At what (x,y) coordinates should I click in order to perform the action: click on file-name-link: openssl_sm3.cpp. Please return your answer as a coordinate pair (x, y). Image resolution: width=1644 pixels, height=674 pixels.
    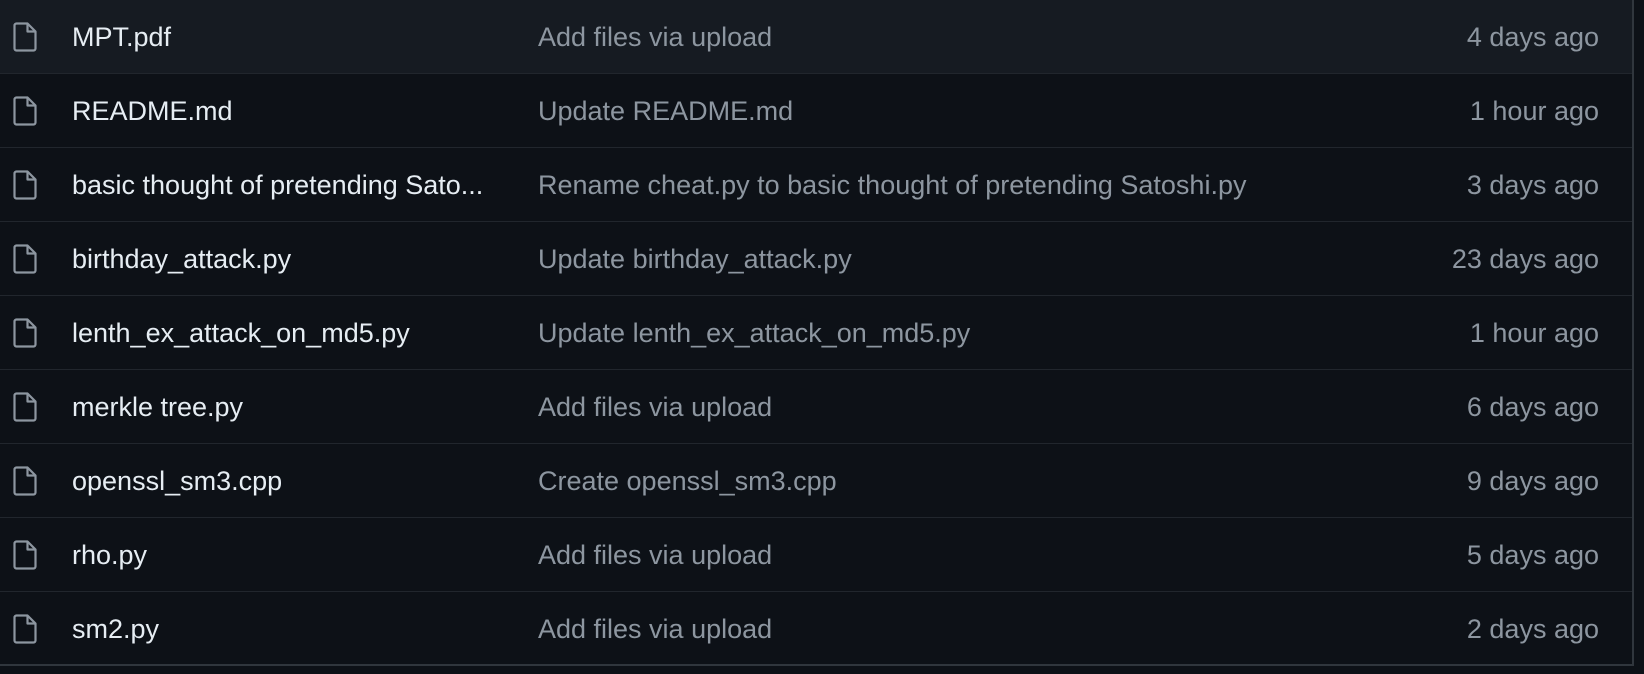
    Looking at the image, I should click on (287, 481).